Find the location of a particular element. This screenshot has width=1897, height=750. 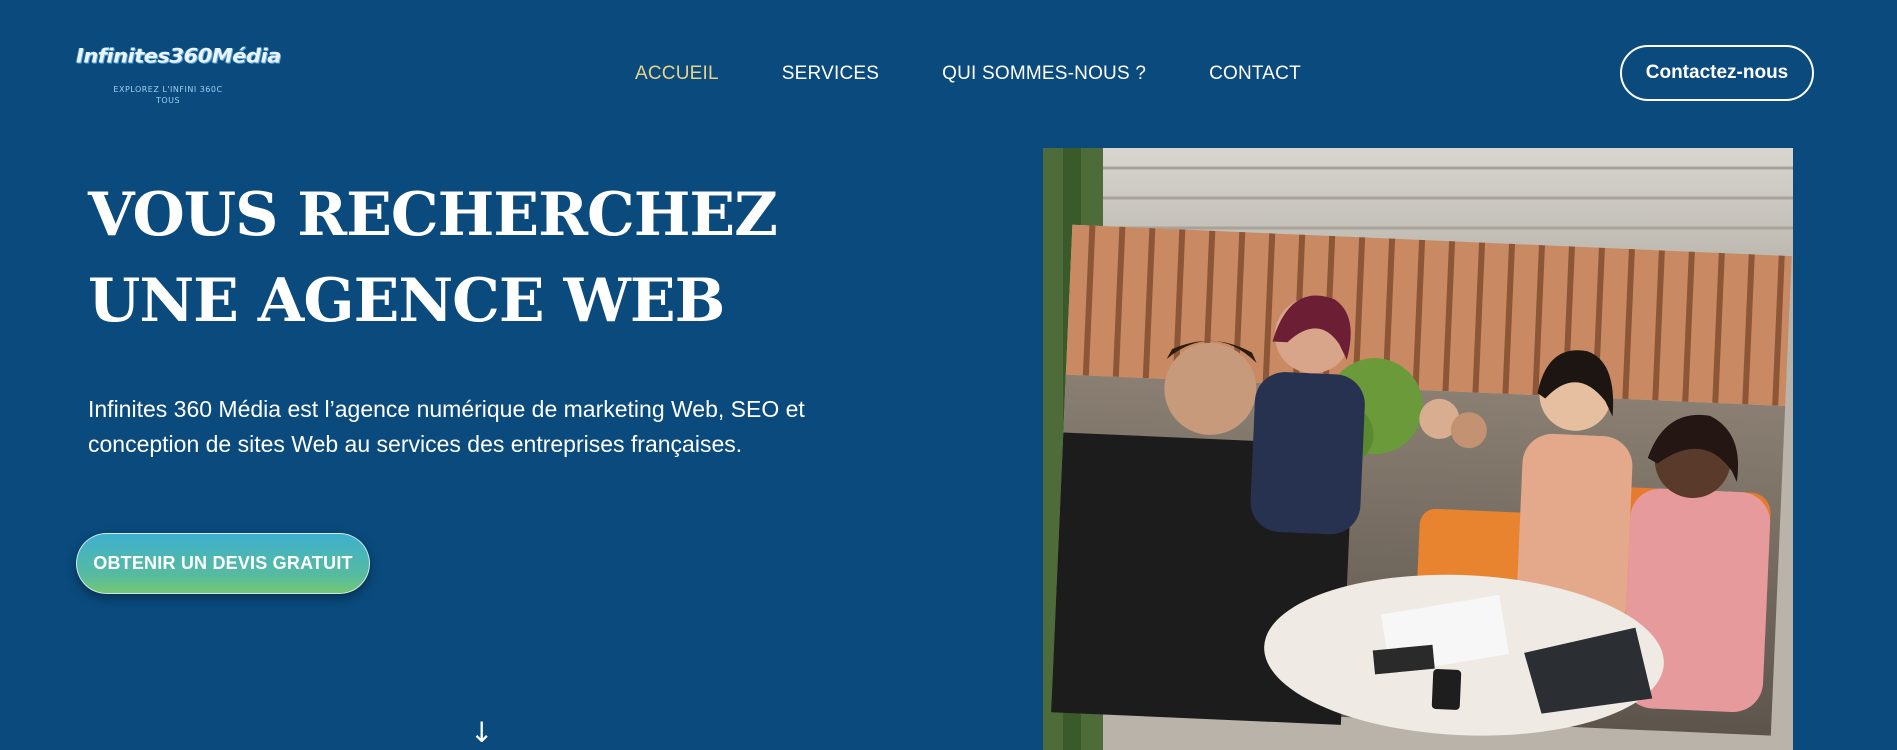

logo-tagline: EXPLOREZ L'INFINI 360C TOUS is located at coordinates (168, 95).